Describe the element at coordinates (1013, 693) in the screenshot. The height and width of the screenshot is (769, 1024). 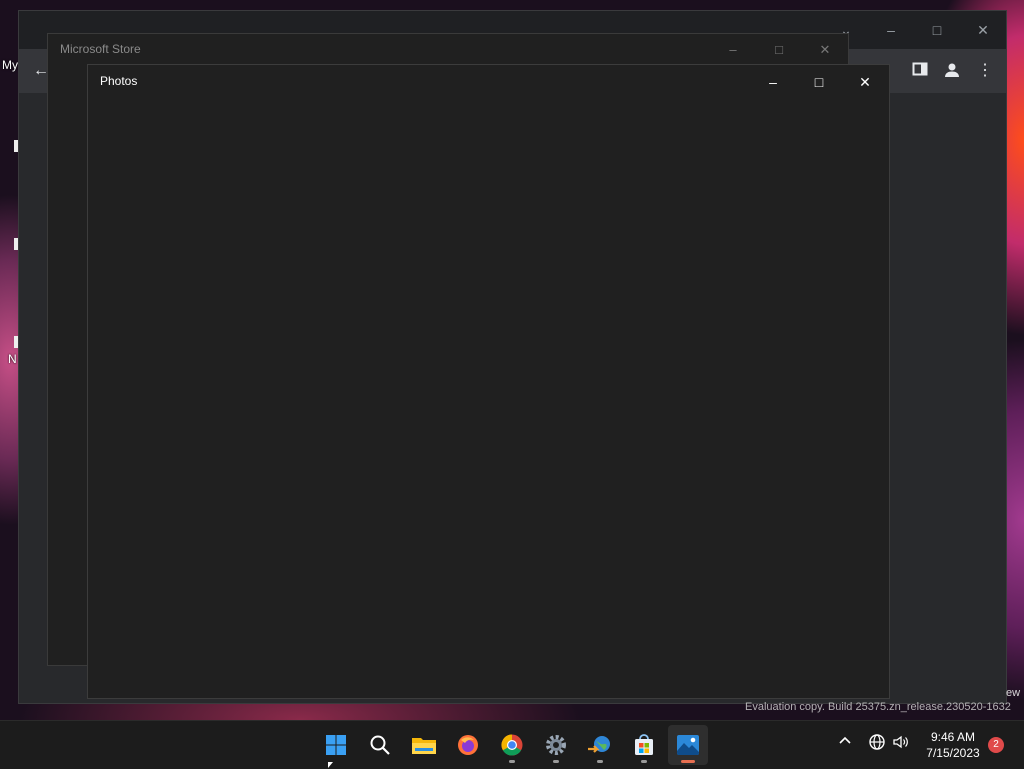
I see `watermark-fragment: ew` at that location.